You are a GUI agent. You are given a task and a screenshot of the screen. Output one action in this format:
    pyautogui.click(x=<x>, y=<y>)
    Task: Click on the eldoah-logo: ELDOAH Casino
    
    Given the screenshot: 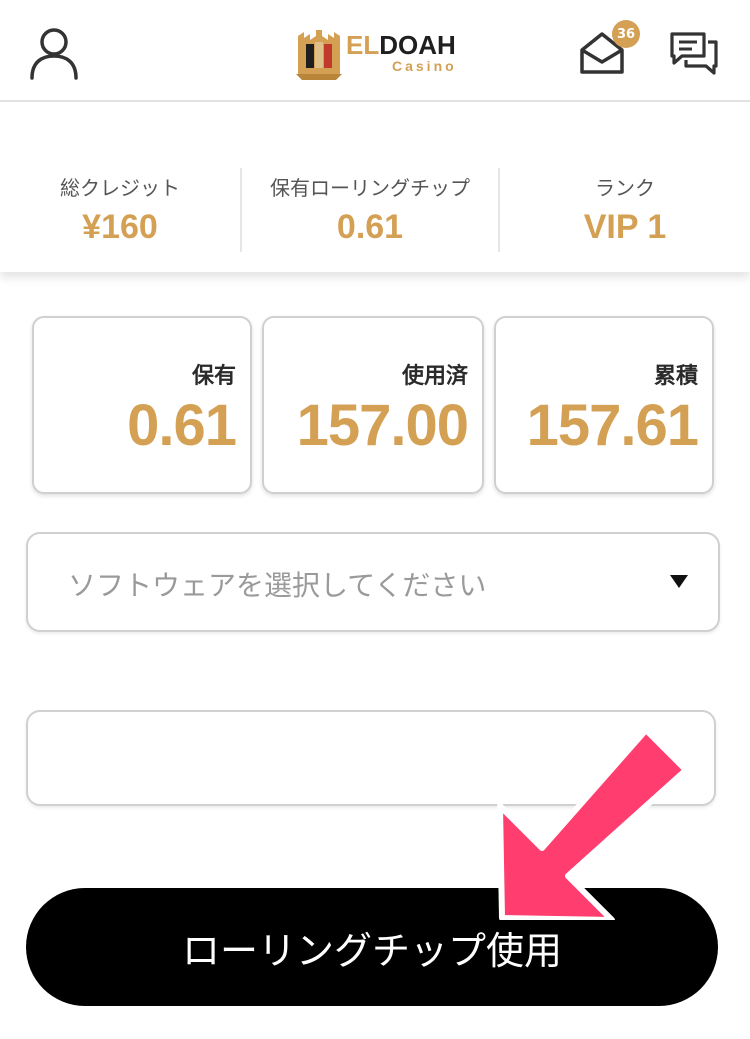 What is the action you would take?
    pyautogui.click(x=381, y=52)
    